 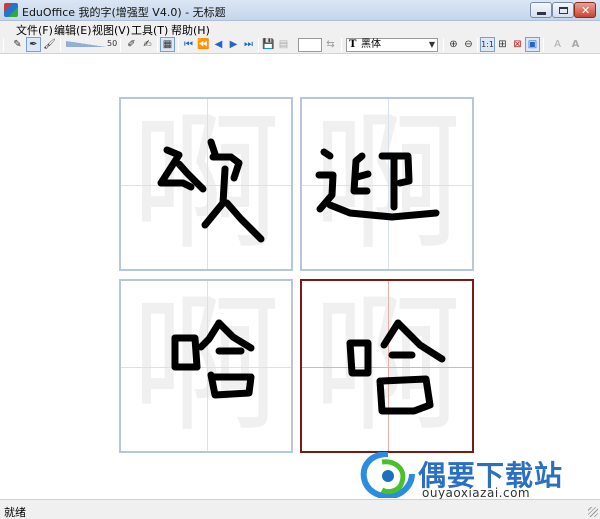 I want to click on font-select: T 黑体 ▼, so click(x=392, y=45).